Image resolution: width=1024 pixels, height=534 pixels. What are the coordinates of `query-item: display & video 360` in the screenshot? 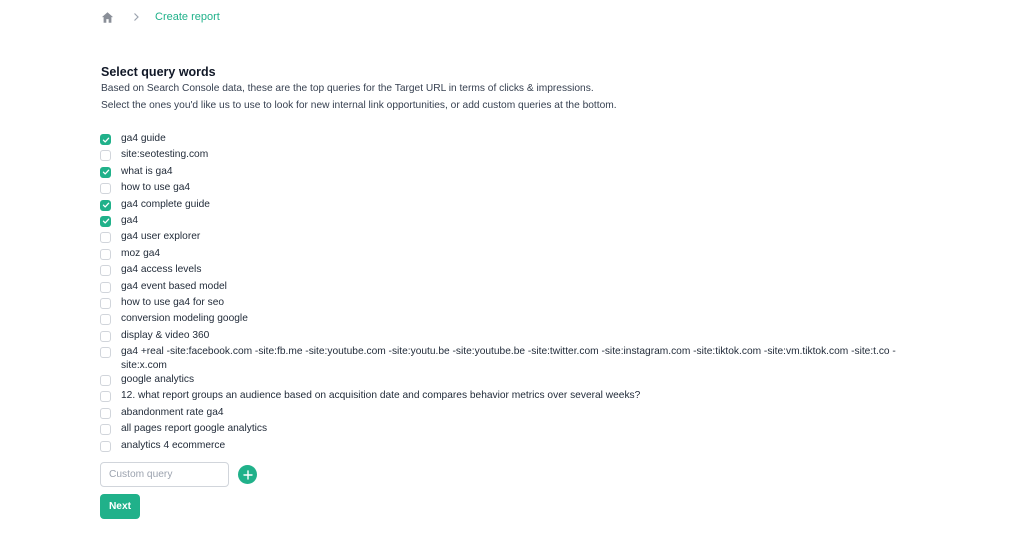 It's located at (515, 337).